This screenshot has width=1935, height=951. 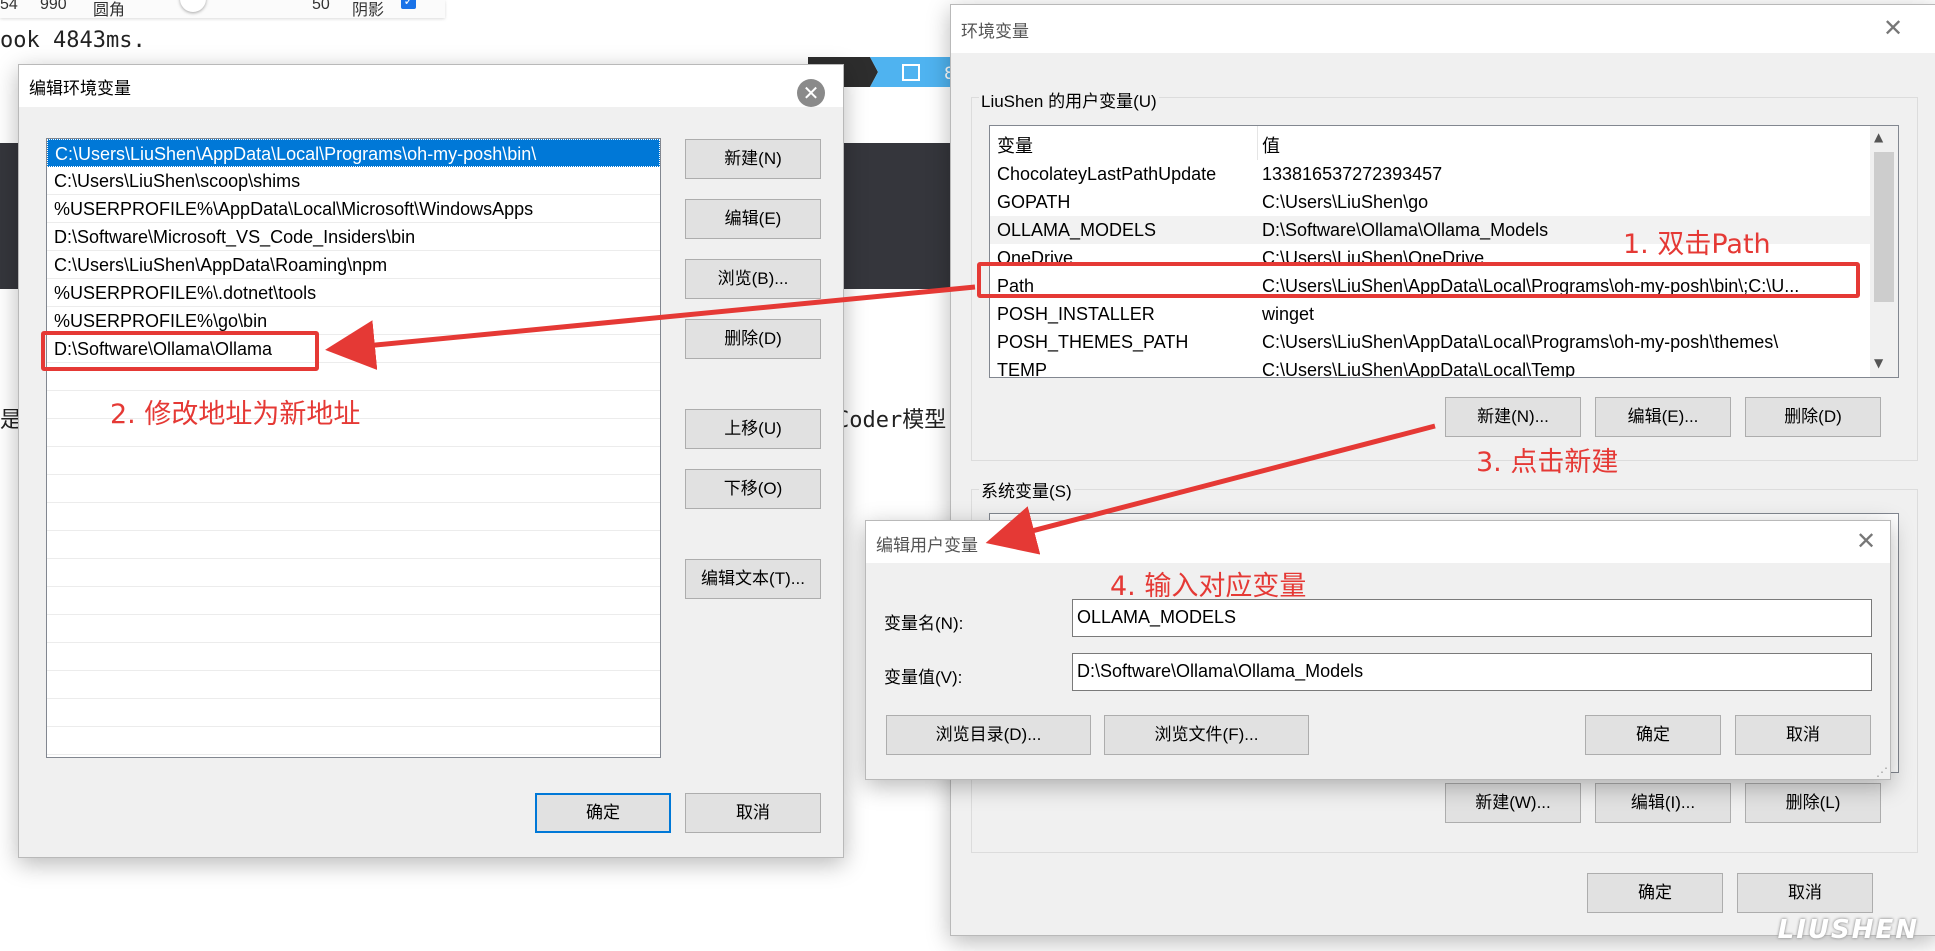 What do you see at coordinates (1208, 586) in the screenshot?
I see `annotation-step-4: 4. 输入对应变量` at bounding box center [1208, 586].